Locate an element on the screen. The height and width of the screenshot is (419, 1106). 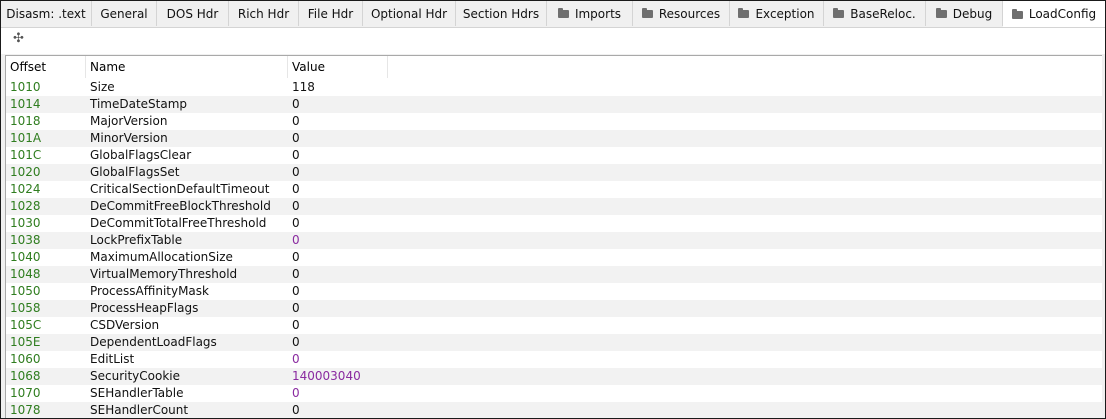
name-cell: DependentLoadFlags is located at coordinates (153, 342).